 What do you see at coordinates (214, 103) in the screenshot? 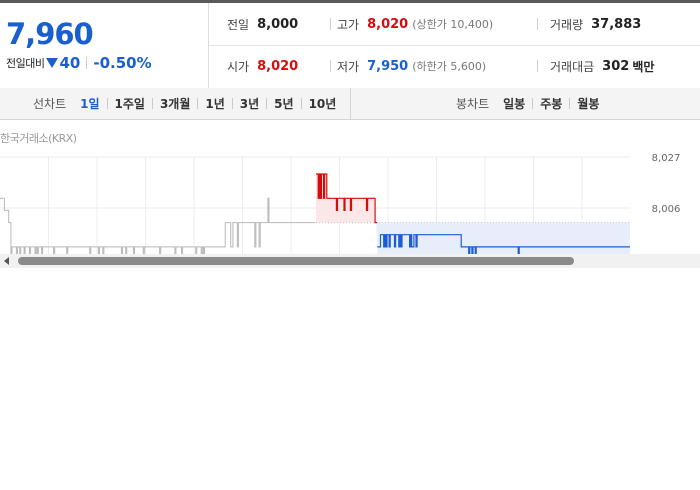
I see `tab-1-year: 1년` at bounding box center [214, 103].